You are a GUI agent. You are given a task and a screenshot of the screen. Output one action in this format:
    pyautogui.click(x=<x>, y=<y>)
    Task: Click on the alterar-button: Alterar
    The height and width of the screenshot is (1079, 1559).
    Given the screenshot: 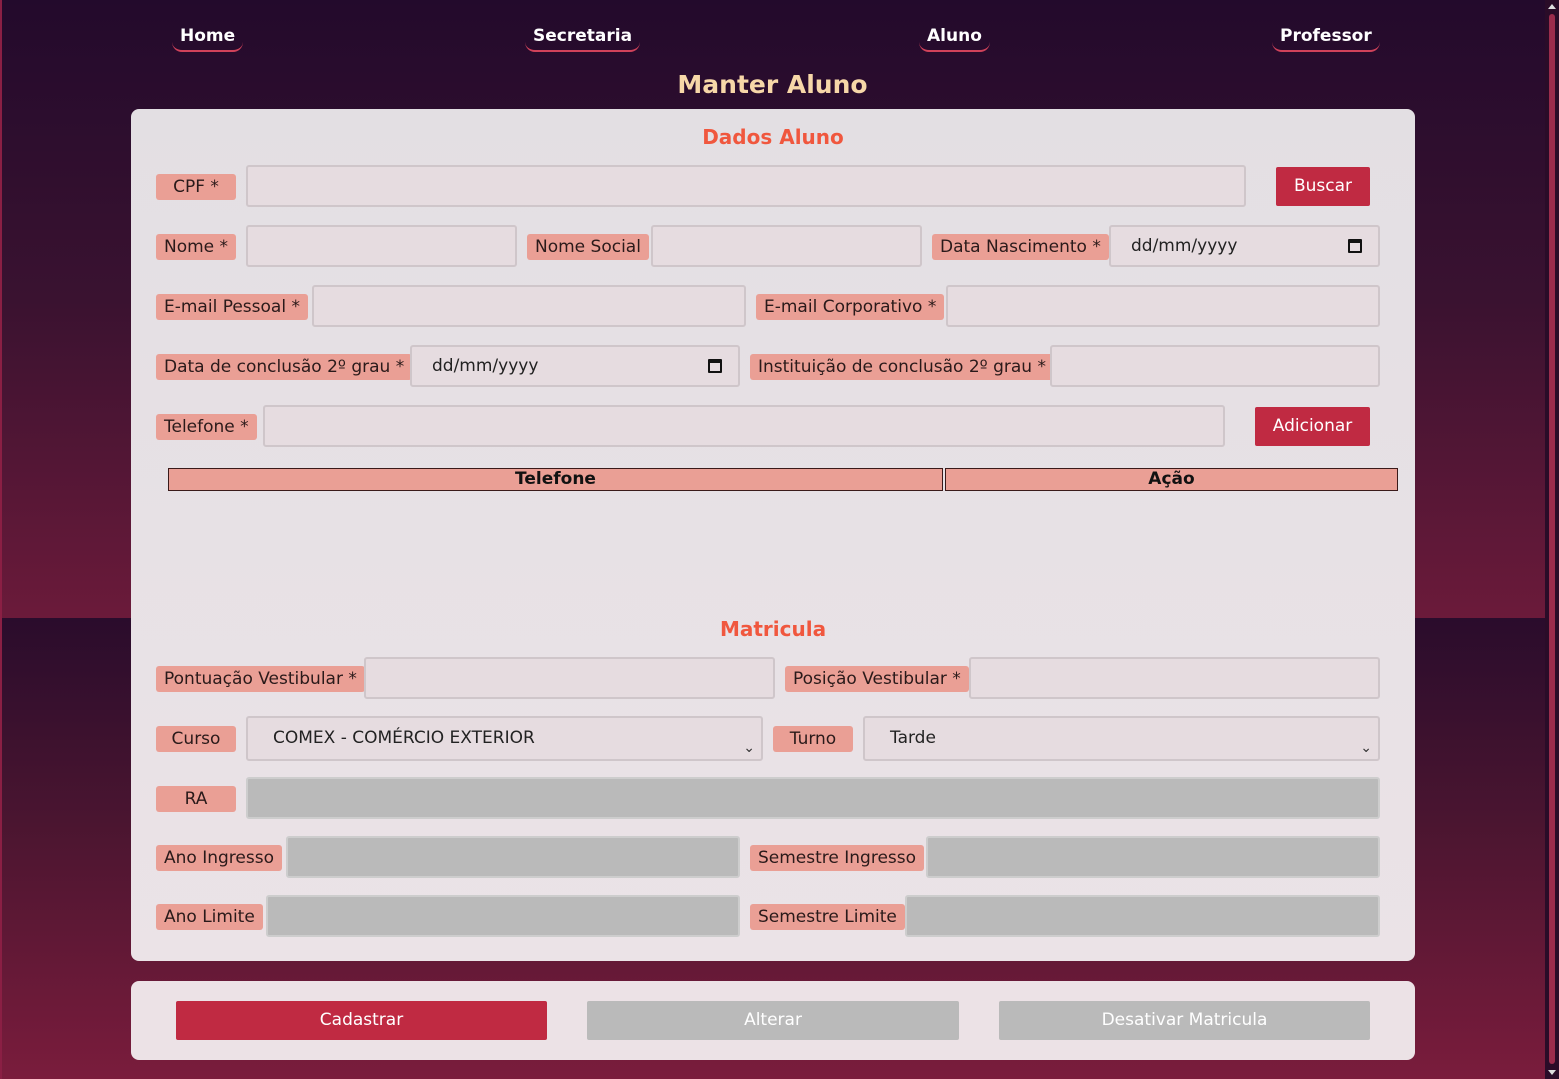 What is the action you would take?
    pyautogui.click(x=773, y=1020)
    